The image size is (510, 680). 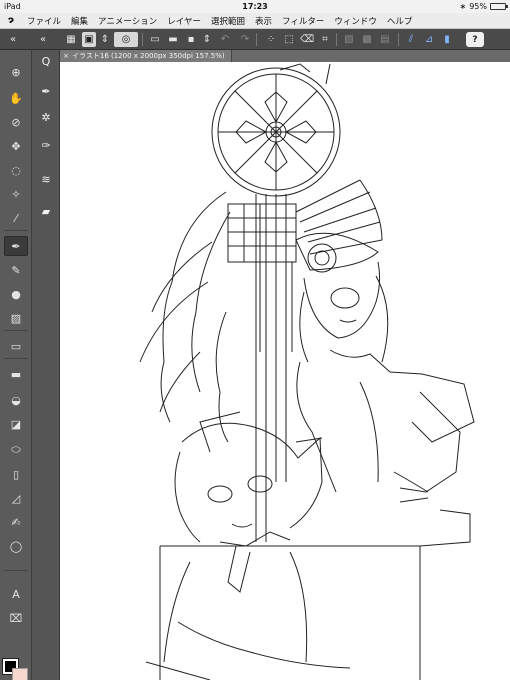 I want to click on status-right: ∗ 95%, so click(x=483, y=6).